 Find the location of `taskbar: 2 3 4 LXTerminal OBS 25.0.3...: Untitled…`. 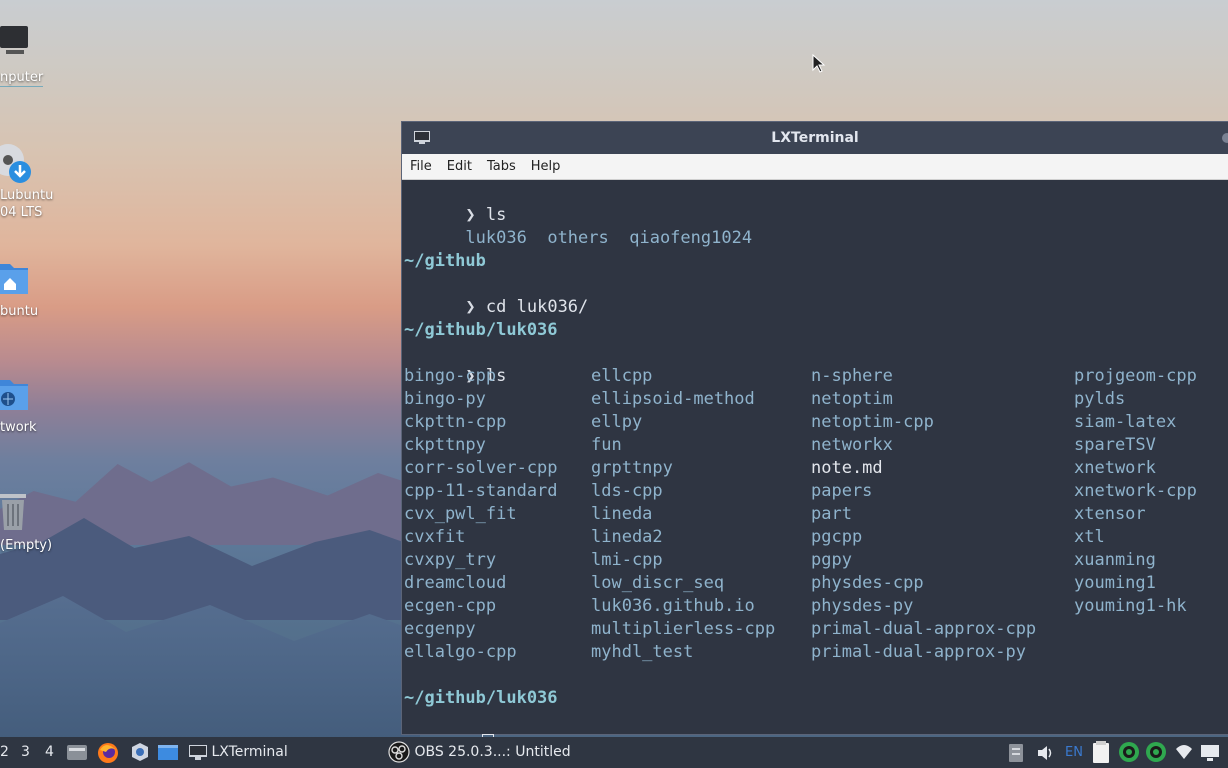

taskbar: 2 3 4 LXTerminal OBS 25.0.3...: Untitled… is located at coordinates (614, 752).